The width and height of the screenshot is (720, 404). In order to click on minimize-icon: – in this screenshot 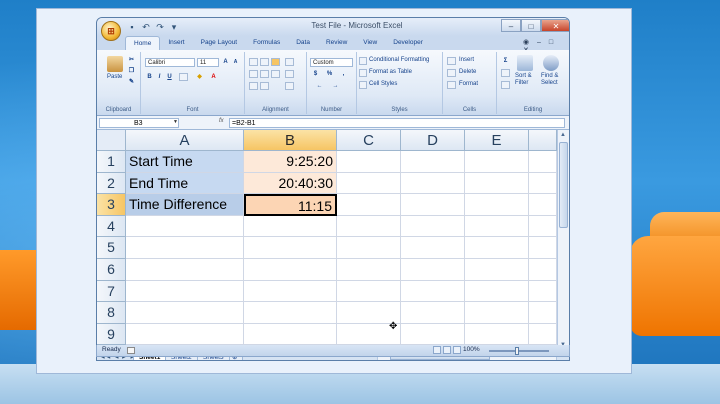, I will do `click(511, 25)`.